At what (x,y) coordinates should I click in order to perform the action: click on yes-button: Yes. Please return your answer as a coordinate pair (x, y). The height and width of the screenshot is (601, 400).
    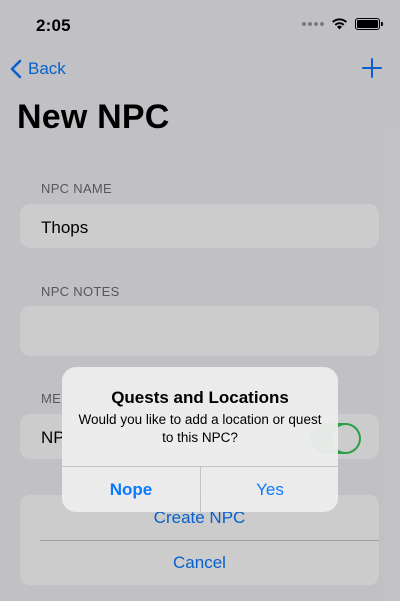
    Looking at the image, I should click on (269, 489).